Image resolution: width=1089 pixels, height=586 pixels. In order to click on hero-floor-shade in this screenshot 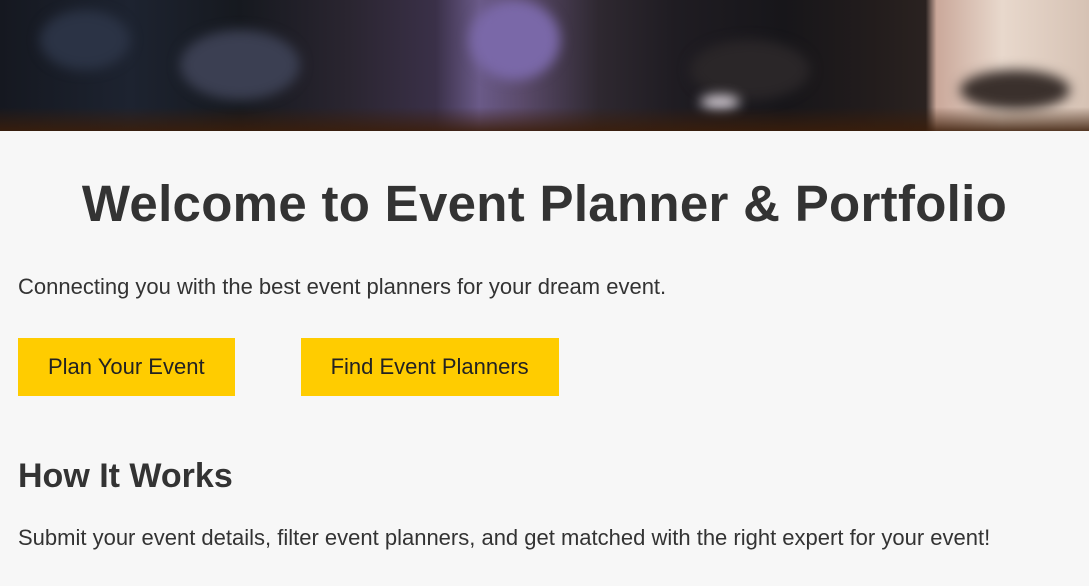, I will do `click(544, 119)`.